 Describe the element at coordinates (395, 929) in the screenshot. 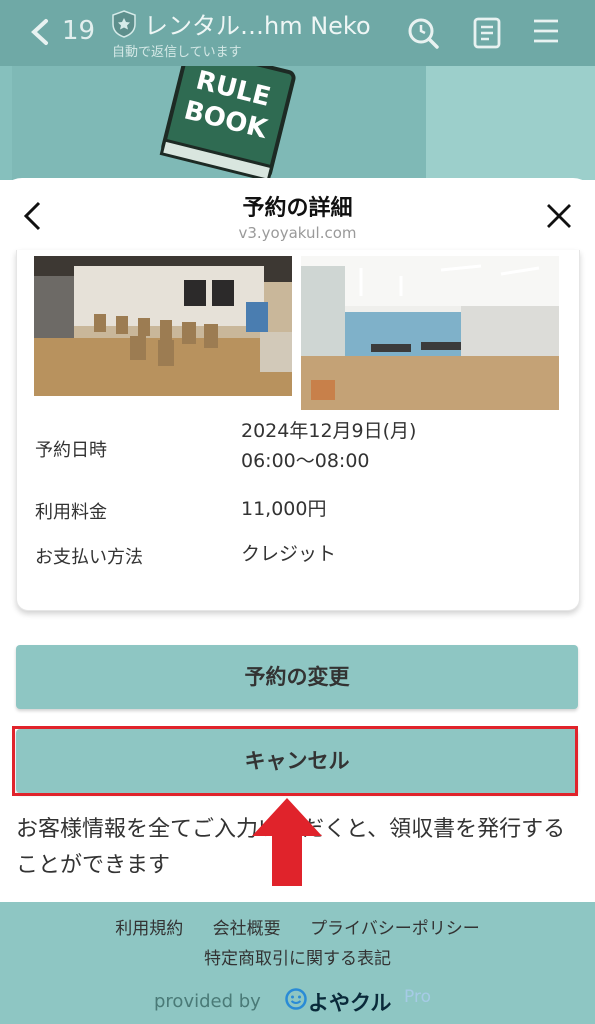

I see `privacy-link: プライバシーポリシー` at that location.